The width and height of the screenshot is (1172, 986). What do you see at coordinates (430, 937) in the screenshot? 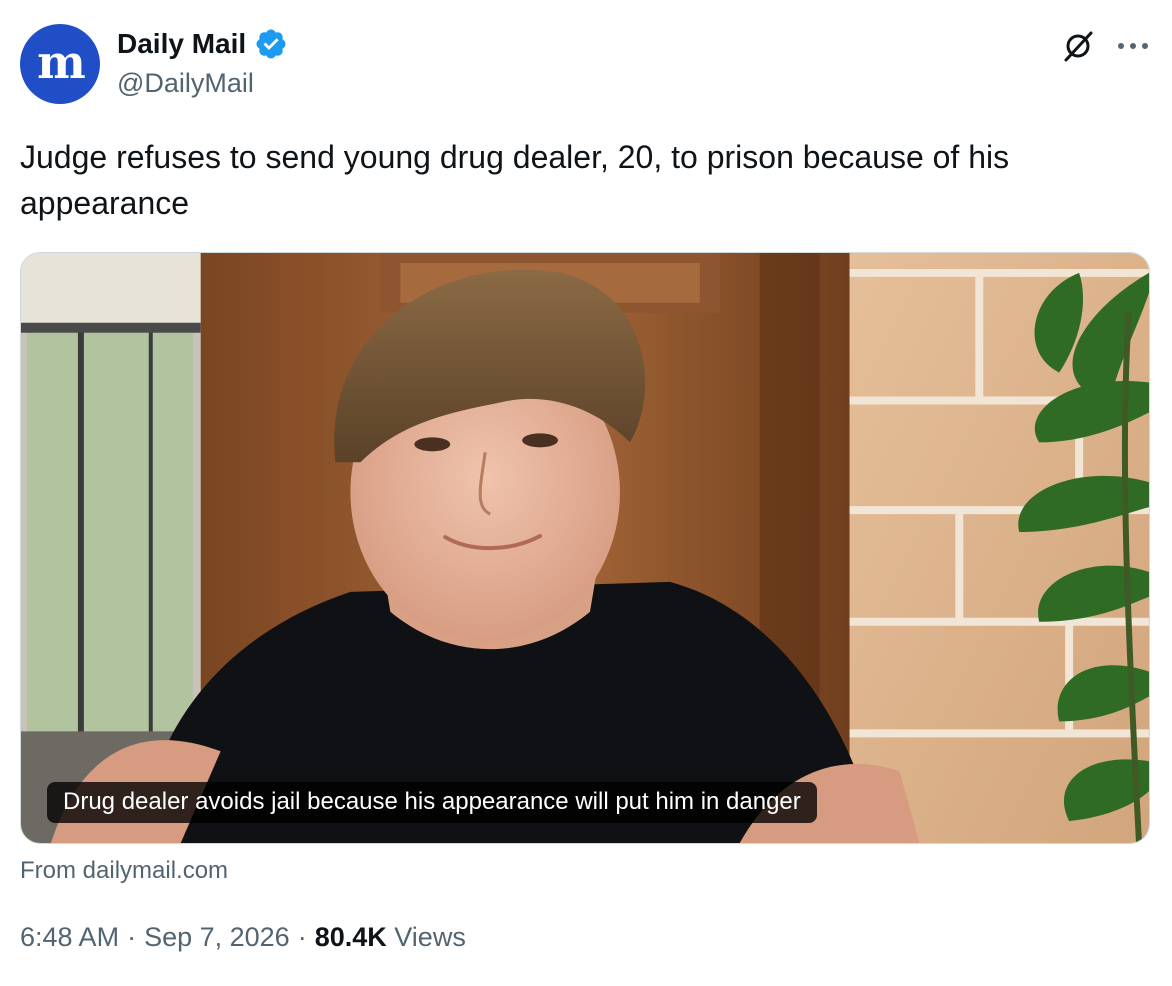
I see `views-label: Views` at bounding box center [430, 937].